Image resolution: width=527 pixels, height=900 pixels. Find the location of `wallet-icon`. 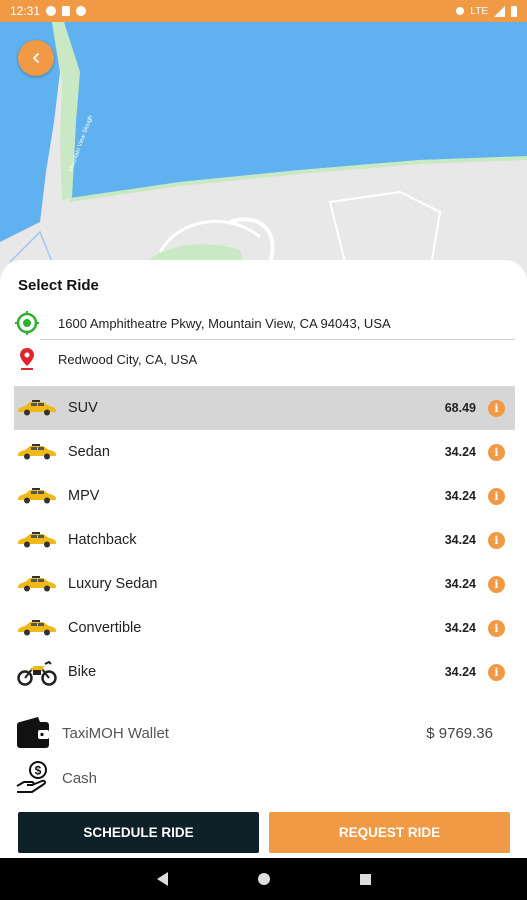

wallet-icon is located at coordinates (35, 733).